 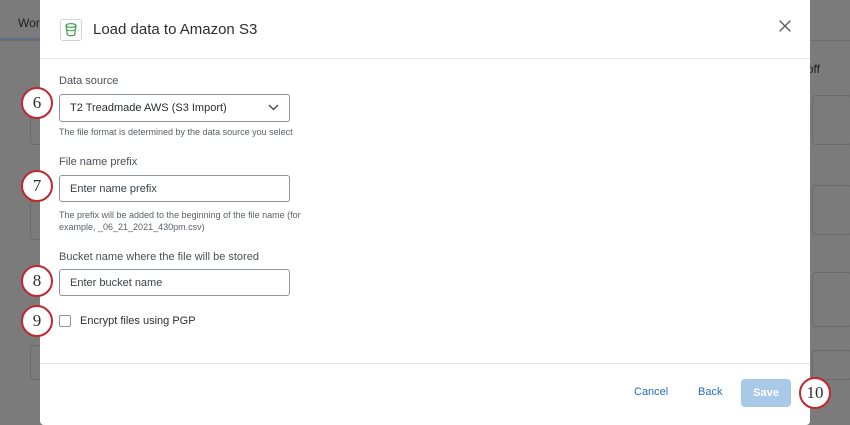 I want to click on step-badge-6: 6, so click(x=37, y=103).